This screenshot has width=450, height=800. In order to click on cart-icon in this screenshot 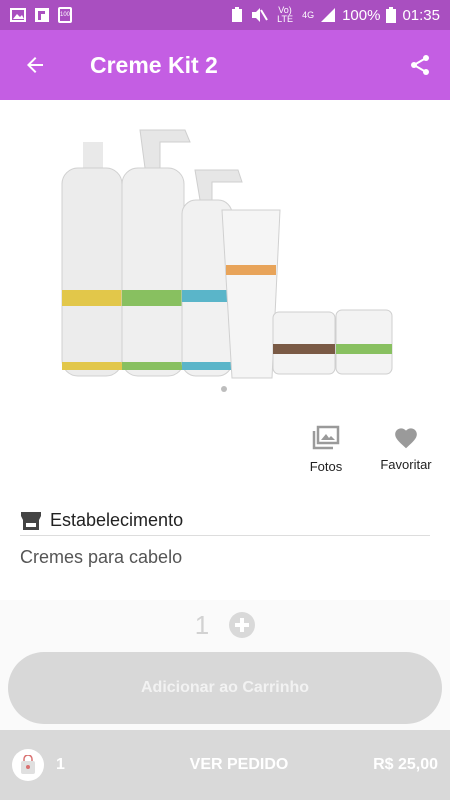, I will do `click(28, 765)`.